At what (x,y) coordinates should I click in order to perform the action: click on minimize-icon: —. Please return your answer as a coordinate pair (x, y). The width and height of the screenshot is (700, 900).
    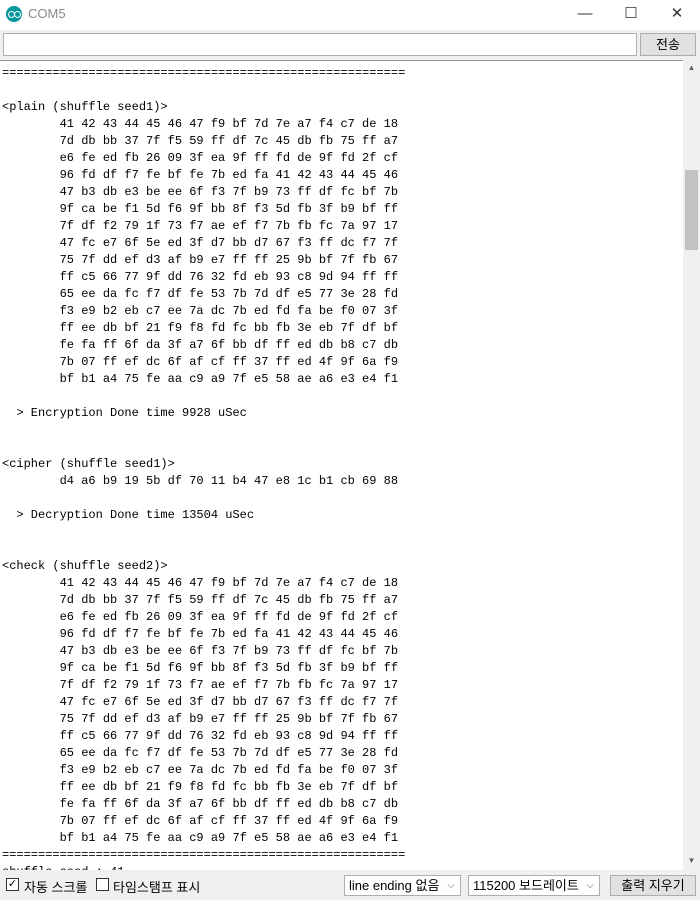
    Looking at the image, I should click on (585, 15).